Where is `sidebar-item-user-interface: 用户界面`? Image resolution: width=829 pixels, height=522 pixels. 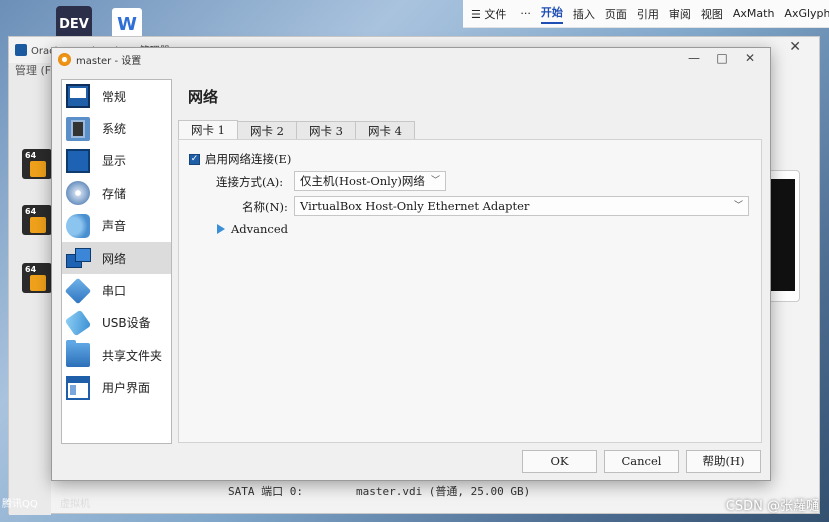 sidebar-item-user-interface: 用户界面 is located at coordinates (116, 388).